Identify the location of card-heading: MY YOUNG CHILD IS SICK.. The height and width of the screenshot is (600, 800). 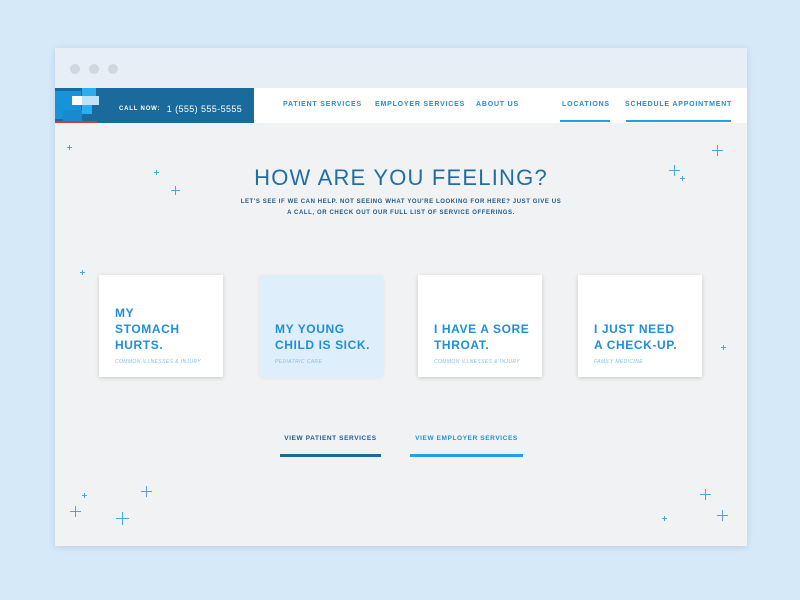
(326, 337).